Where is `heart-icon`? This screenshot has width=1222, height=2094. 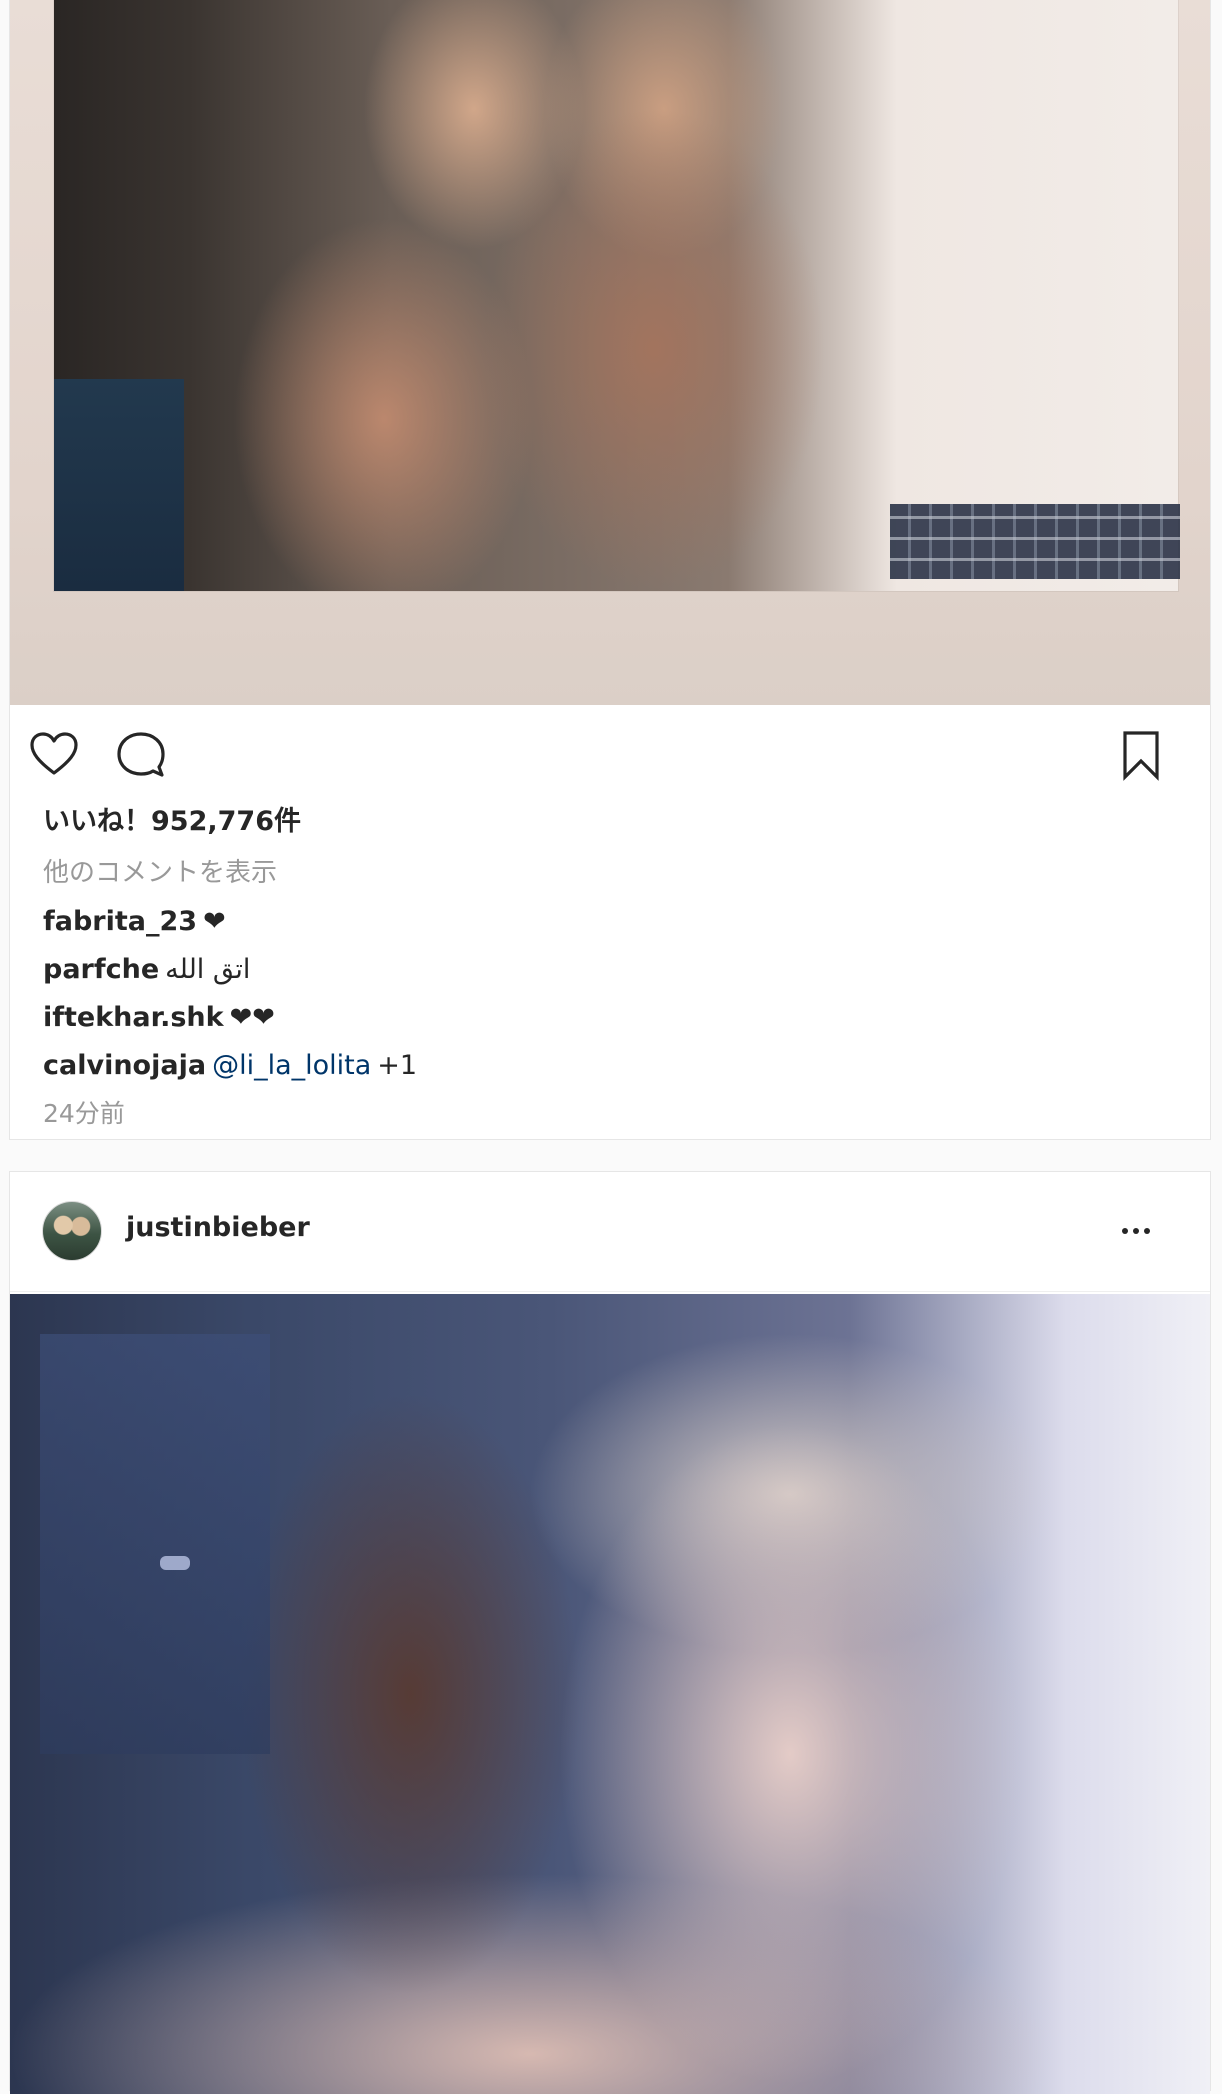 heart-icon is located at coordinates (54, 753).